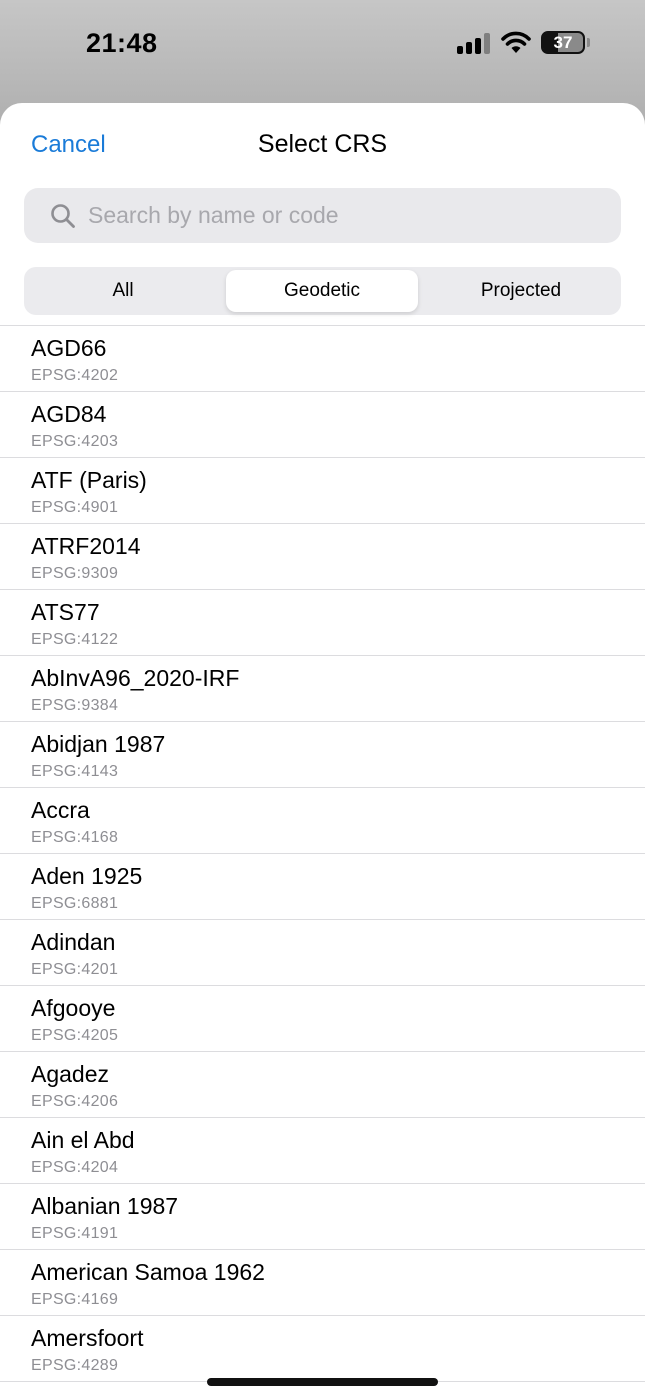 The image size is (645, 1398). Describe the element at coordinates (322, 1151) in the screenshot. I see `list-item: Ain el Abd EPSG:4204` at that location.